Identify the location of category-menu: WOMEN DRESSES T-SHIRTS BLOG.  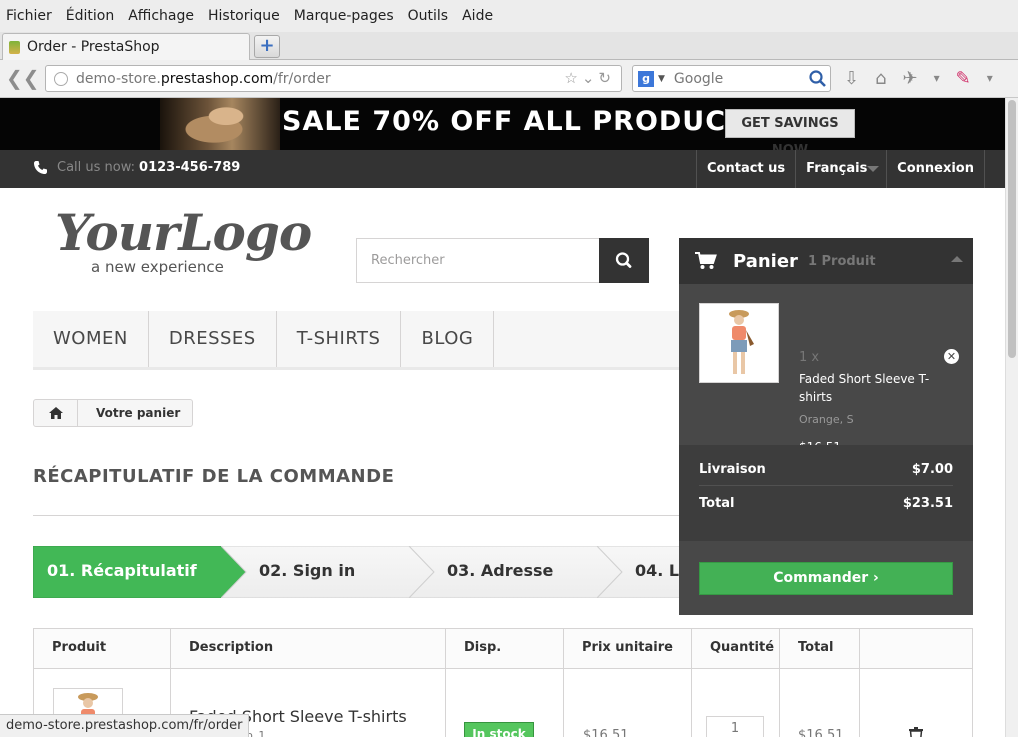
(356, 340).